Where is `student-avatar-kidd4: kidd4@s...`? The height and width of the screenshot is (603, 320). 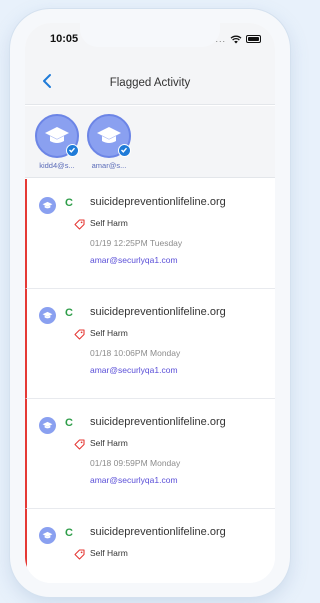 student-avatar-kidd4: kidd4@s... is located at coordinates (57, 142).